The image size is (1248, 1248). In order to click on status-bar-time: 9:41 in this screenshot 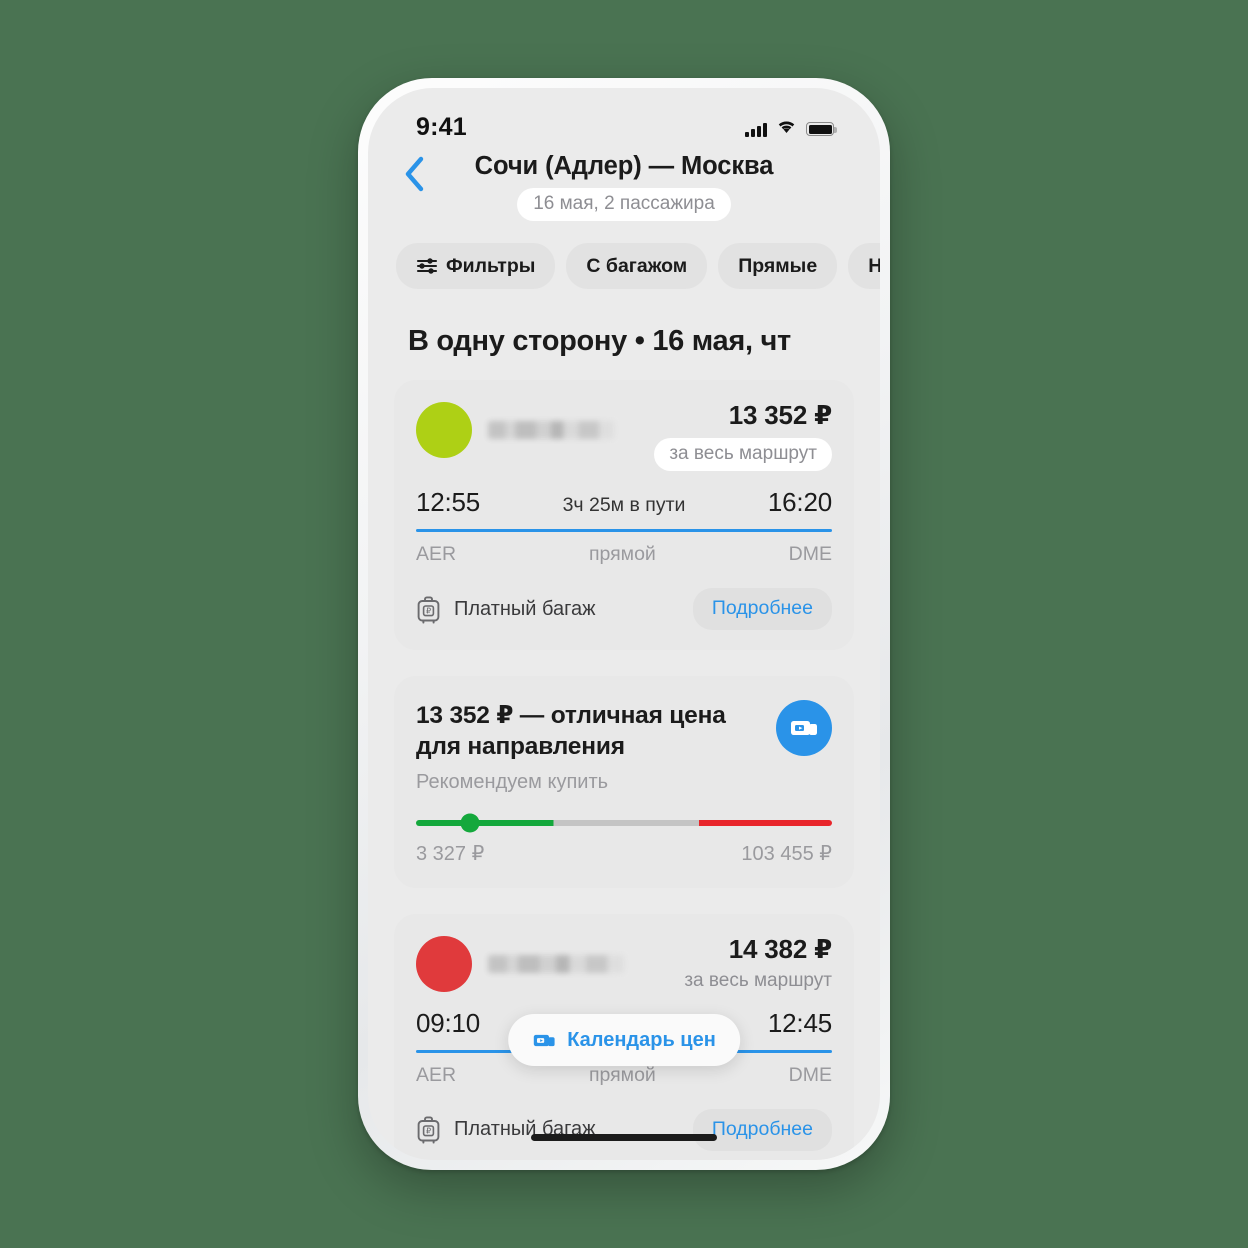, I will do `click(441, 127)`.